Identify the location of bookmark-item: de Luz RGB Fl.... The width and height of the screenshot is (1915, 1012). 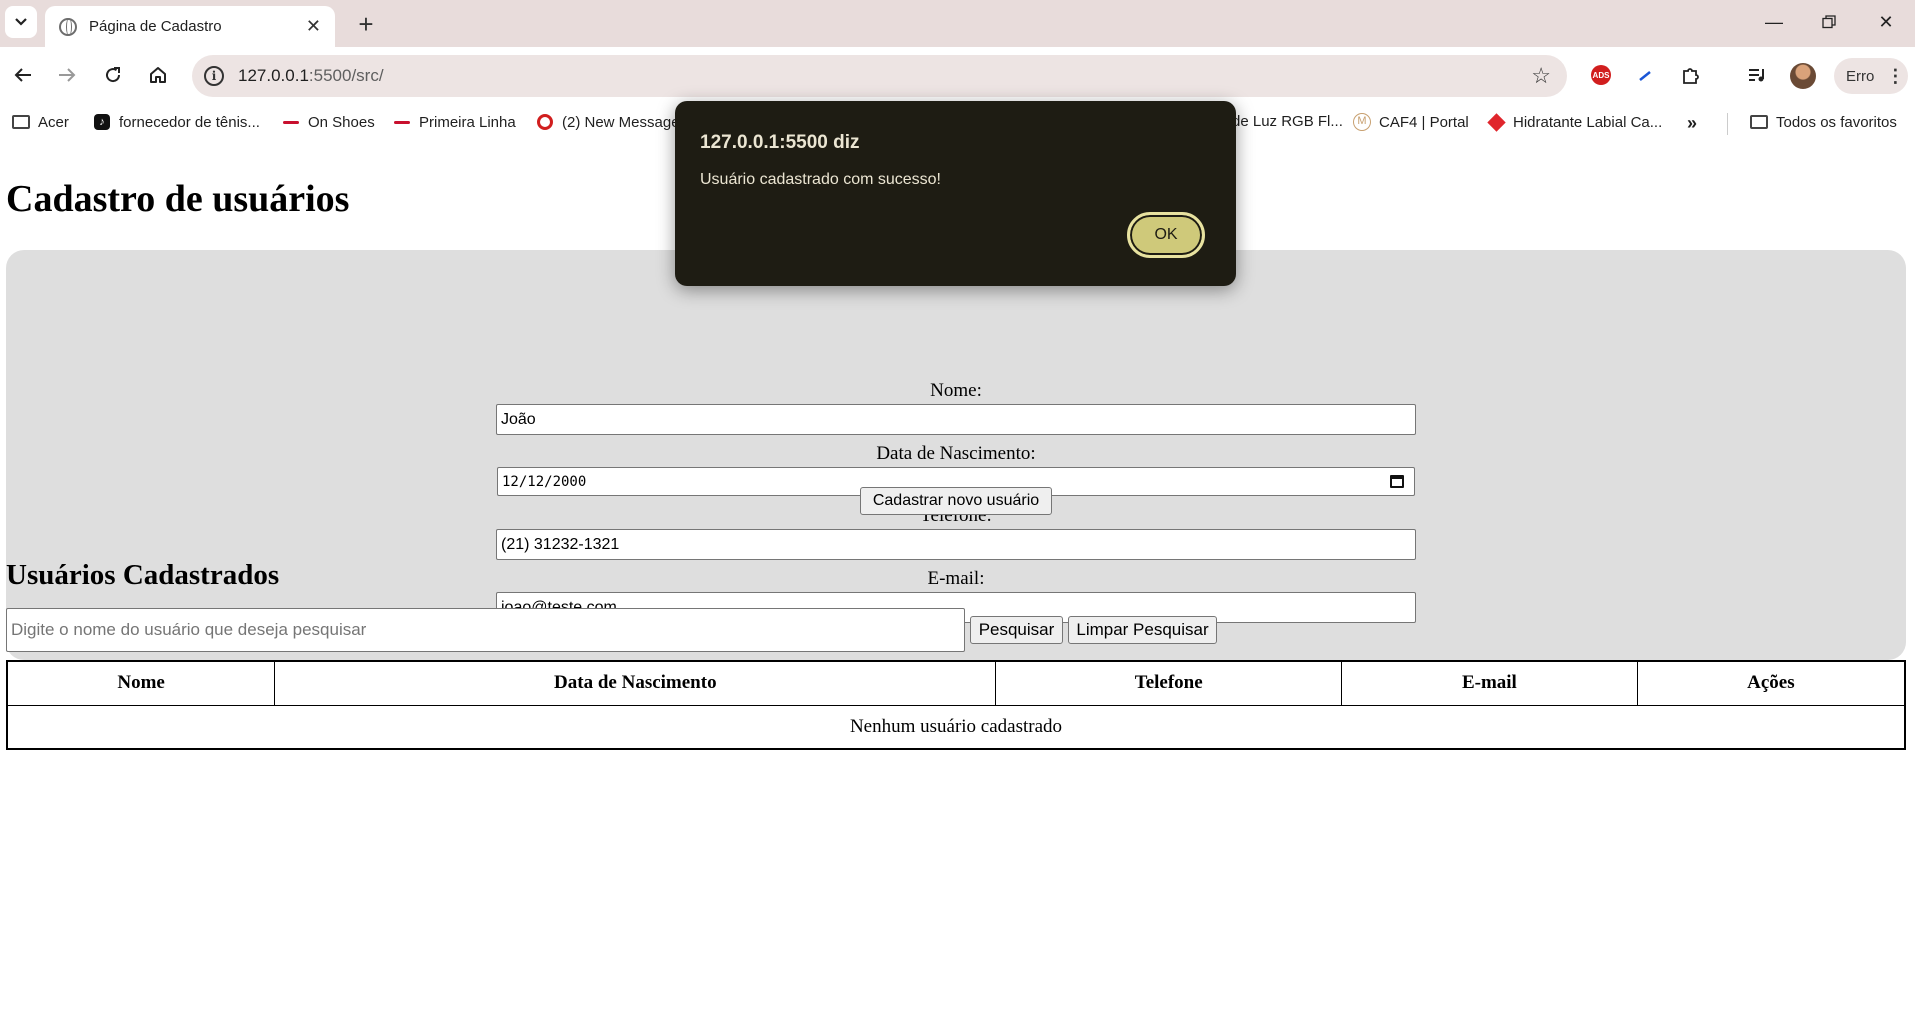
(1287, 121).